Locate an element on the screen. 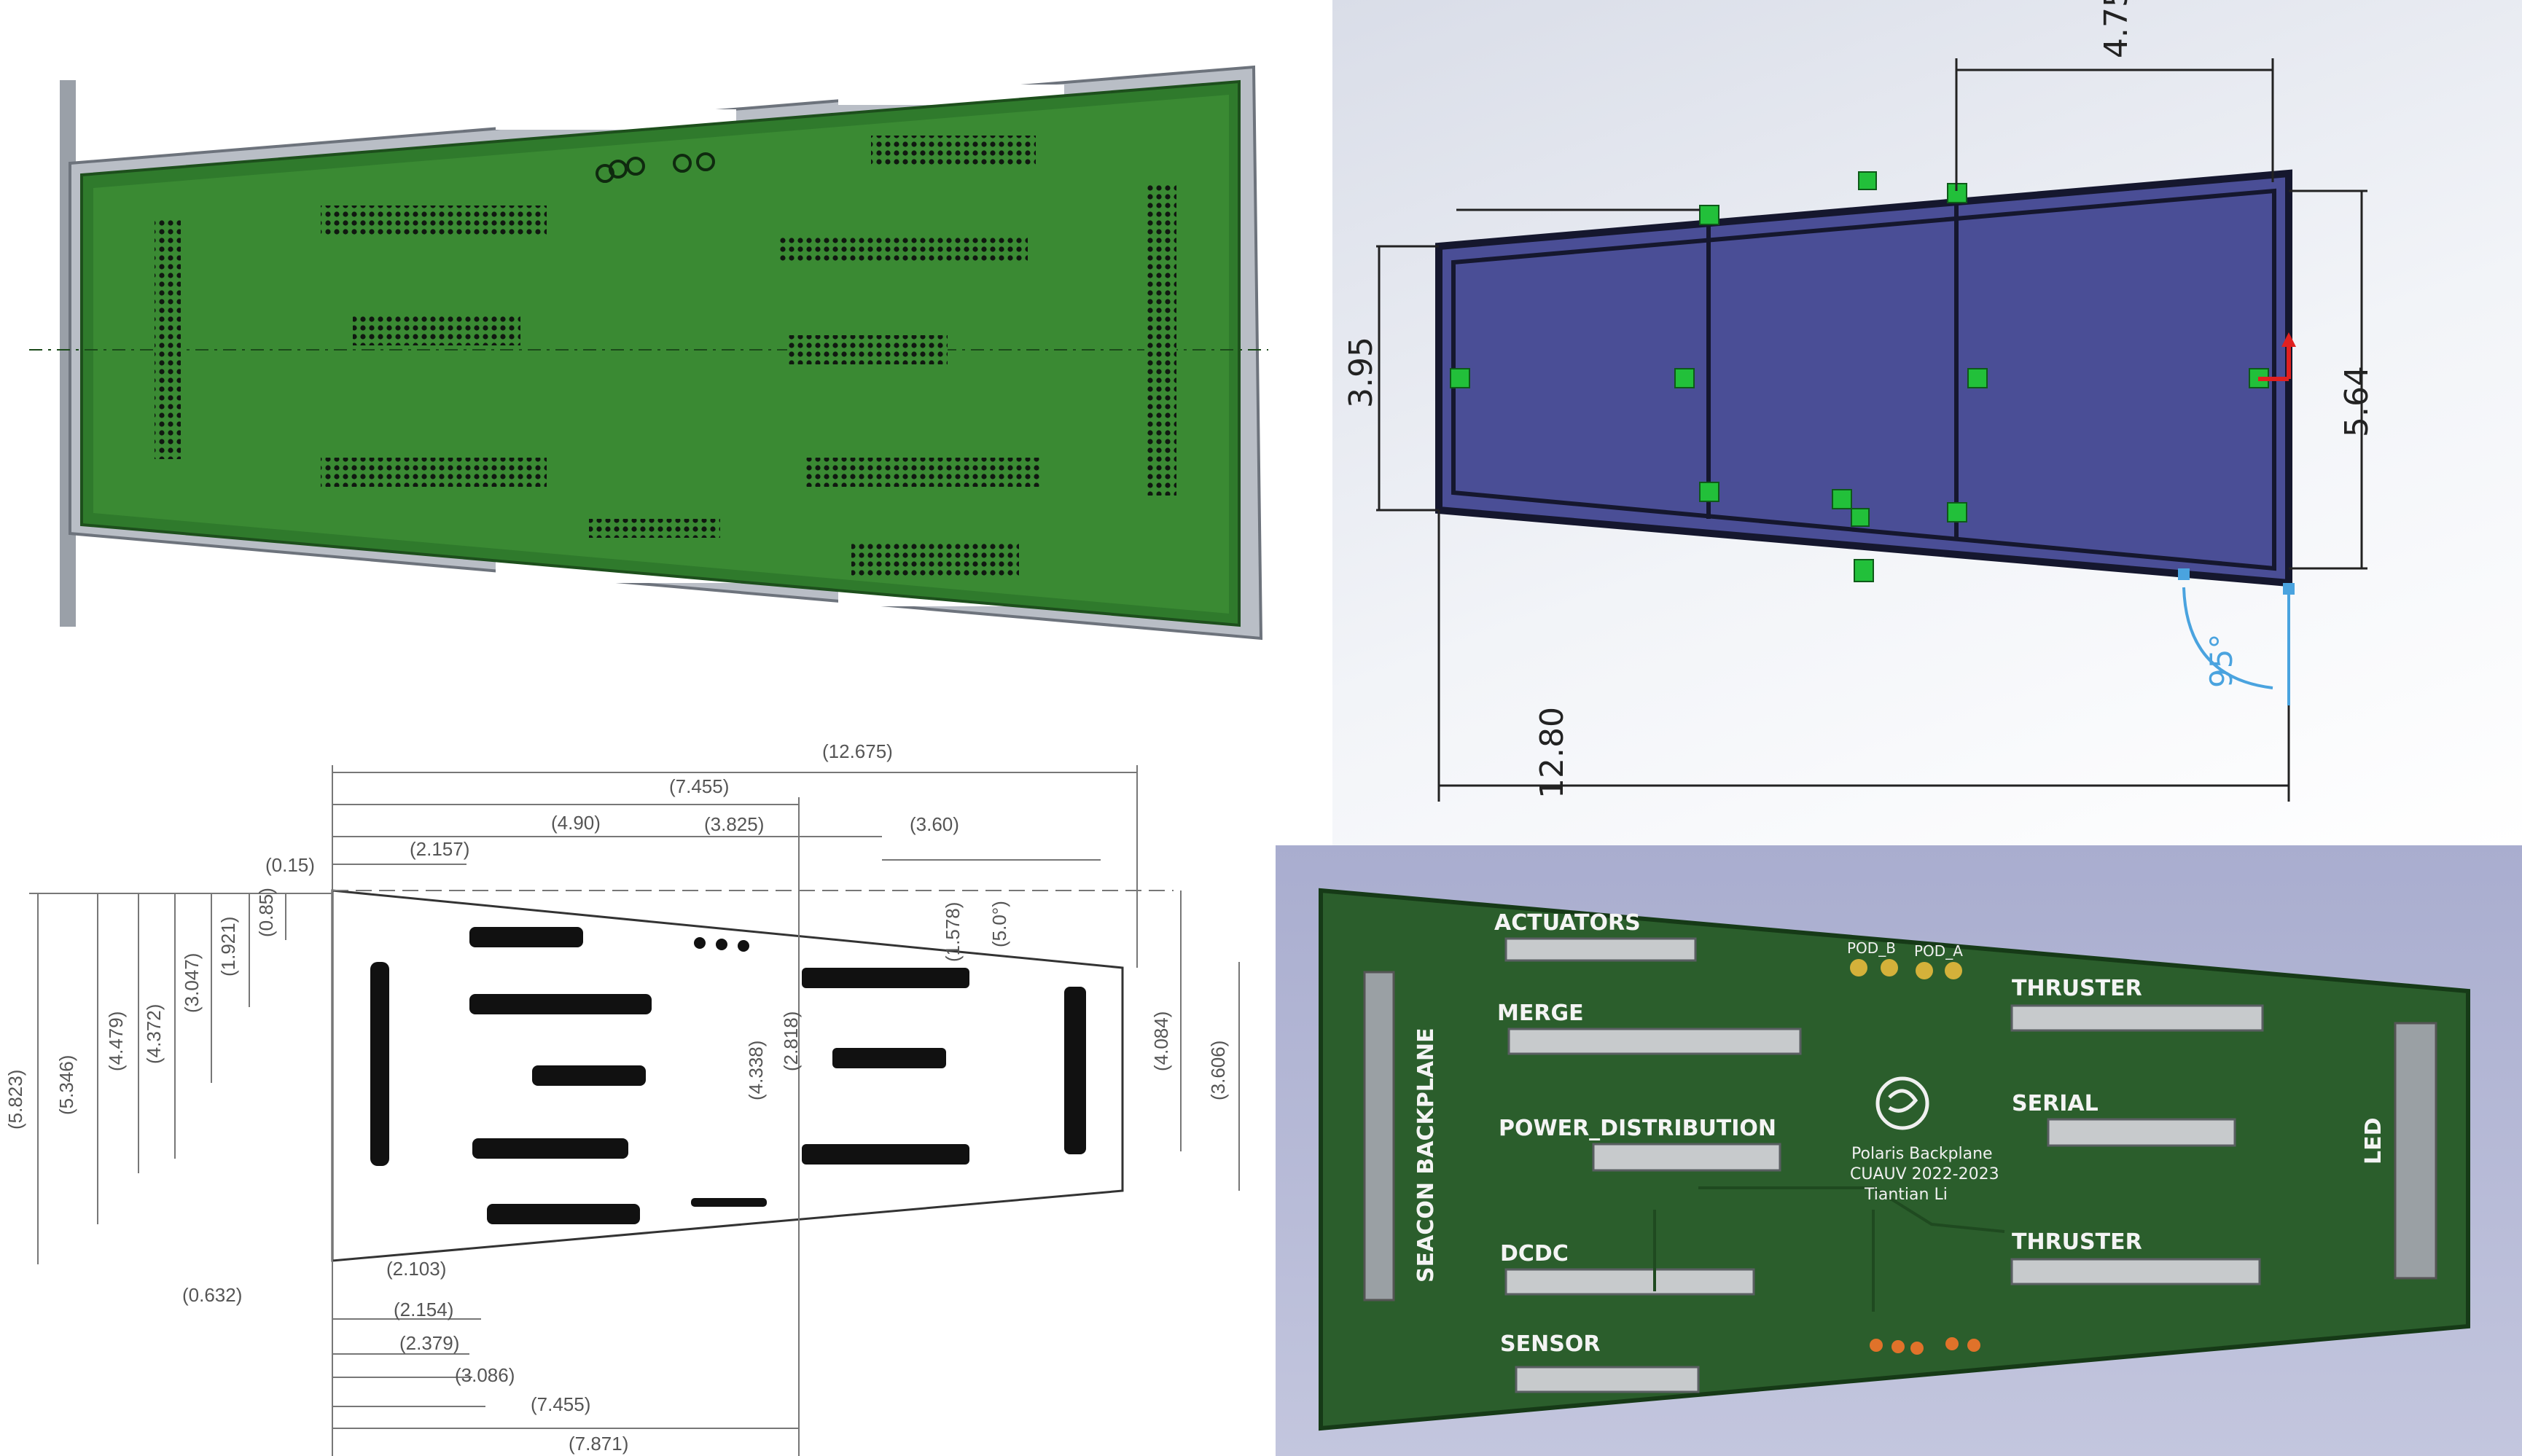 Image resolution: width=2522 pixels, height=1456 pixels. dim-0632: (0.632) is located at coordinates (212, 1295).